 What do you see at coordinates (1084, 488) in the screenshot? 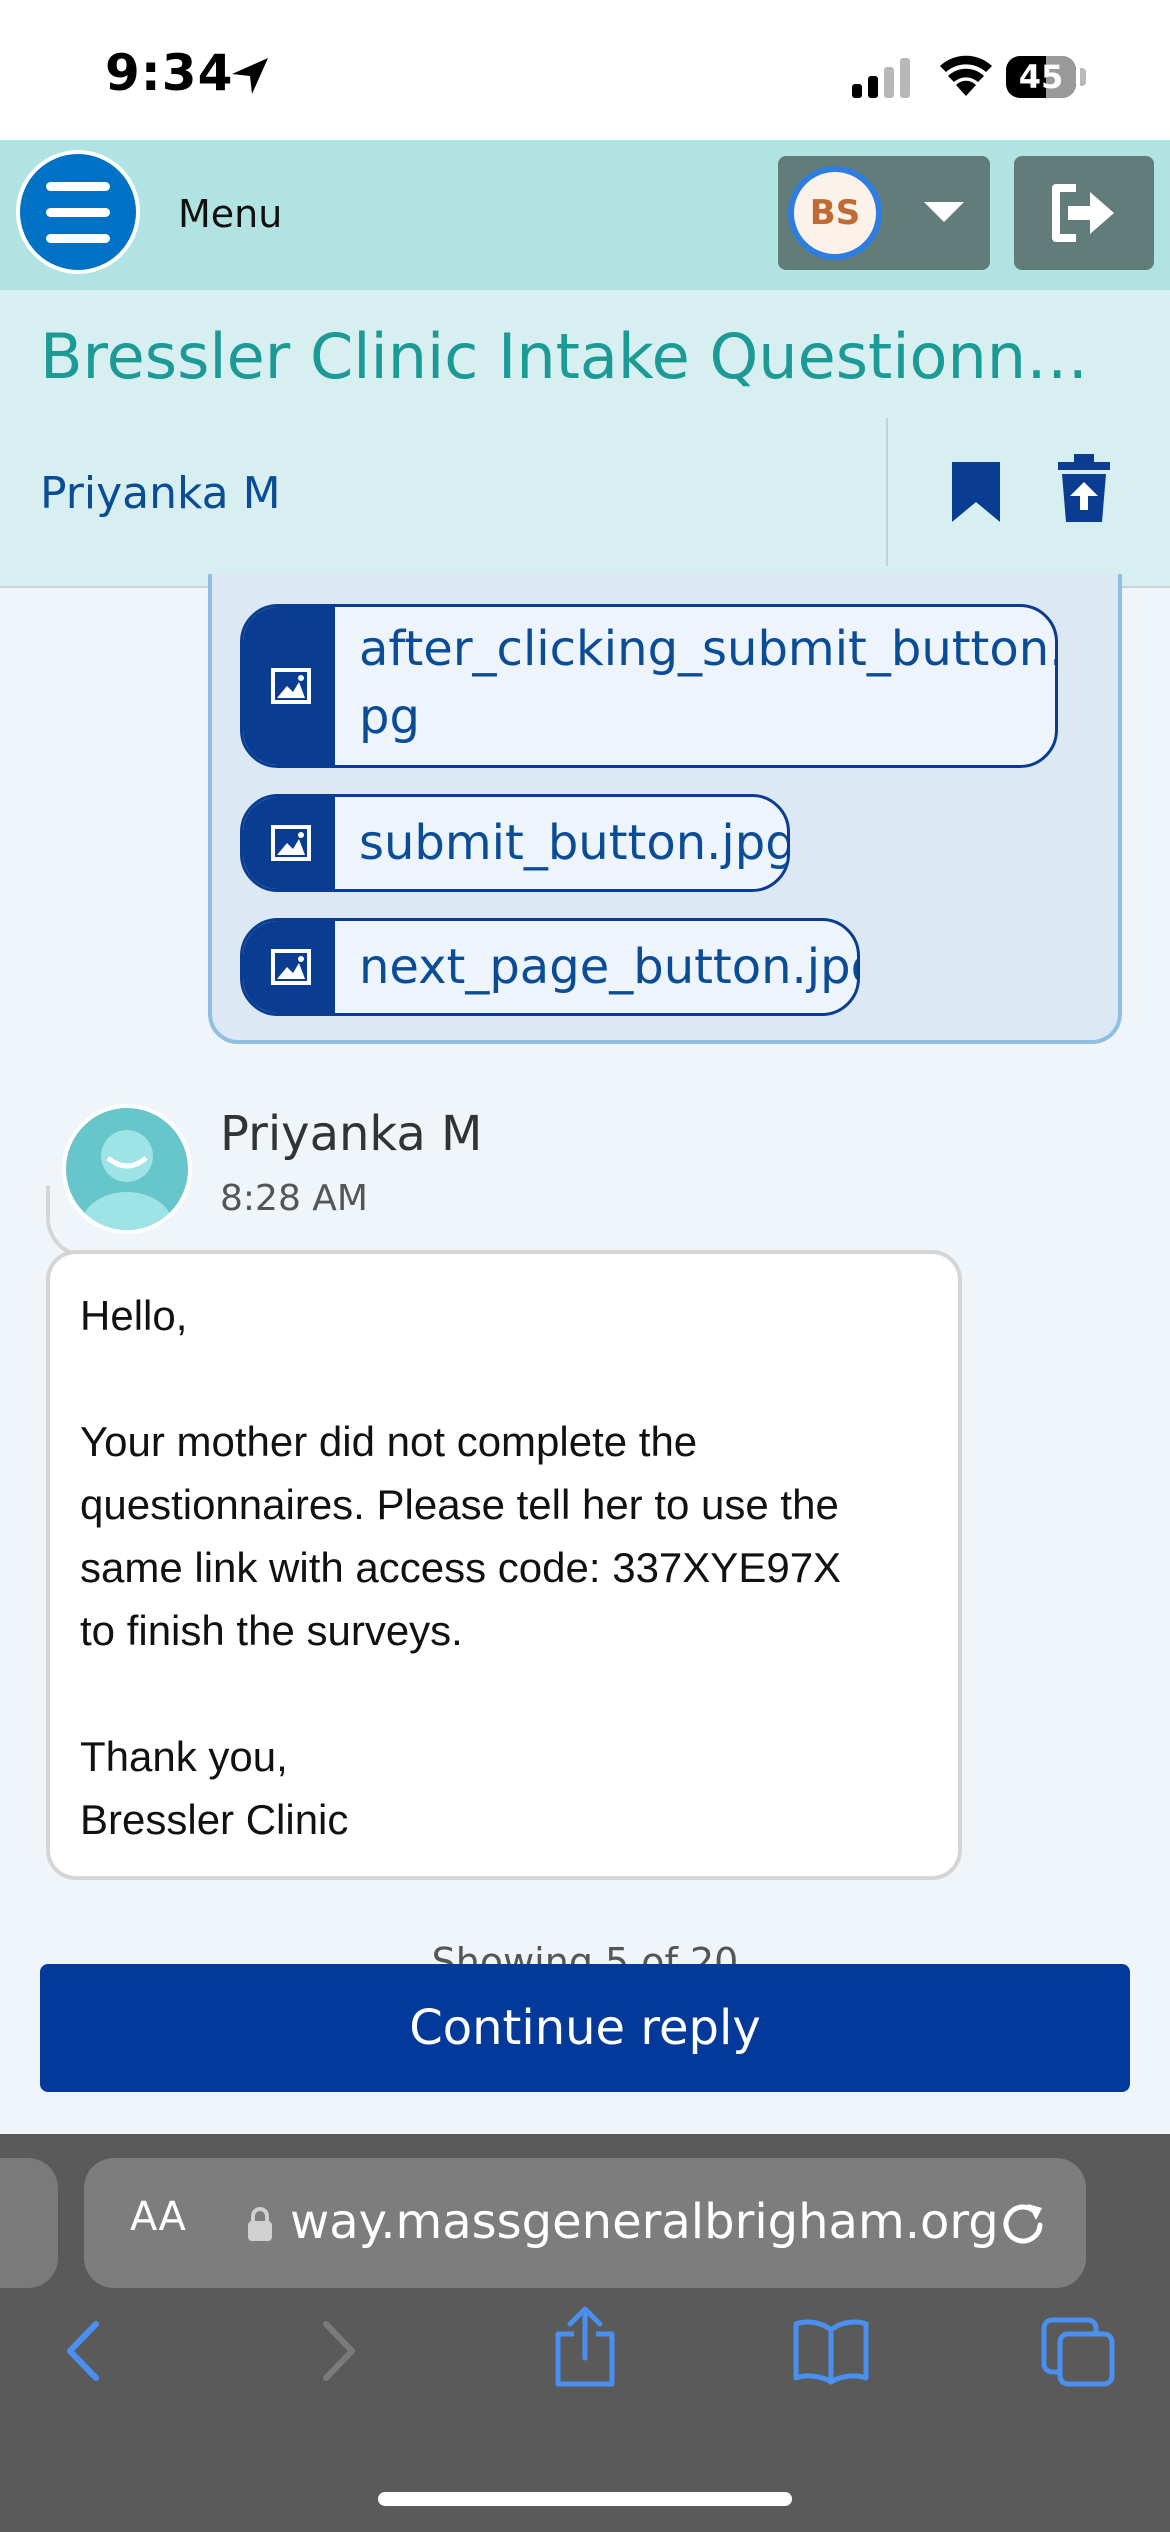
I see `trash-restore-icon` at bounding box center [1084, 488].